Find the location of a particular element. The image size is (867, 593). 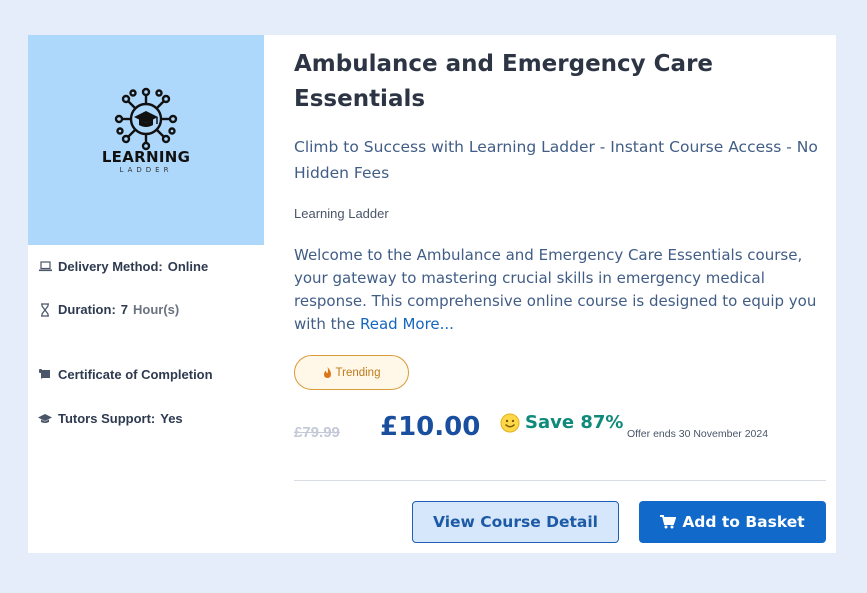

duration: Duration: 7 Hour(s) is located at coordinates (108, 309).